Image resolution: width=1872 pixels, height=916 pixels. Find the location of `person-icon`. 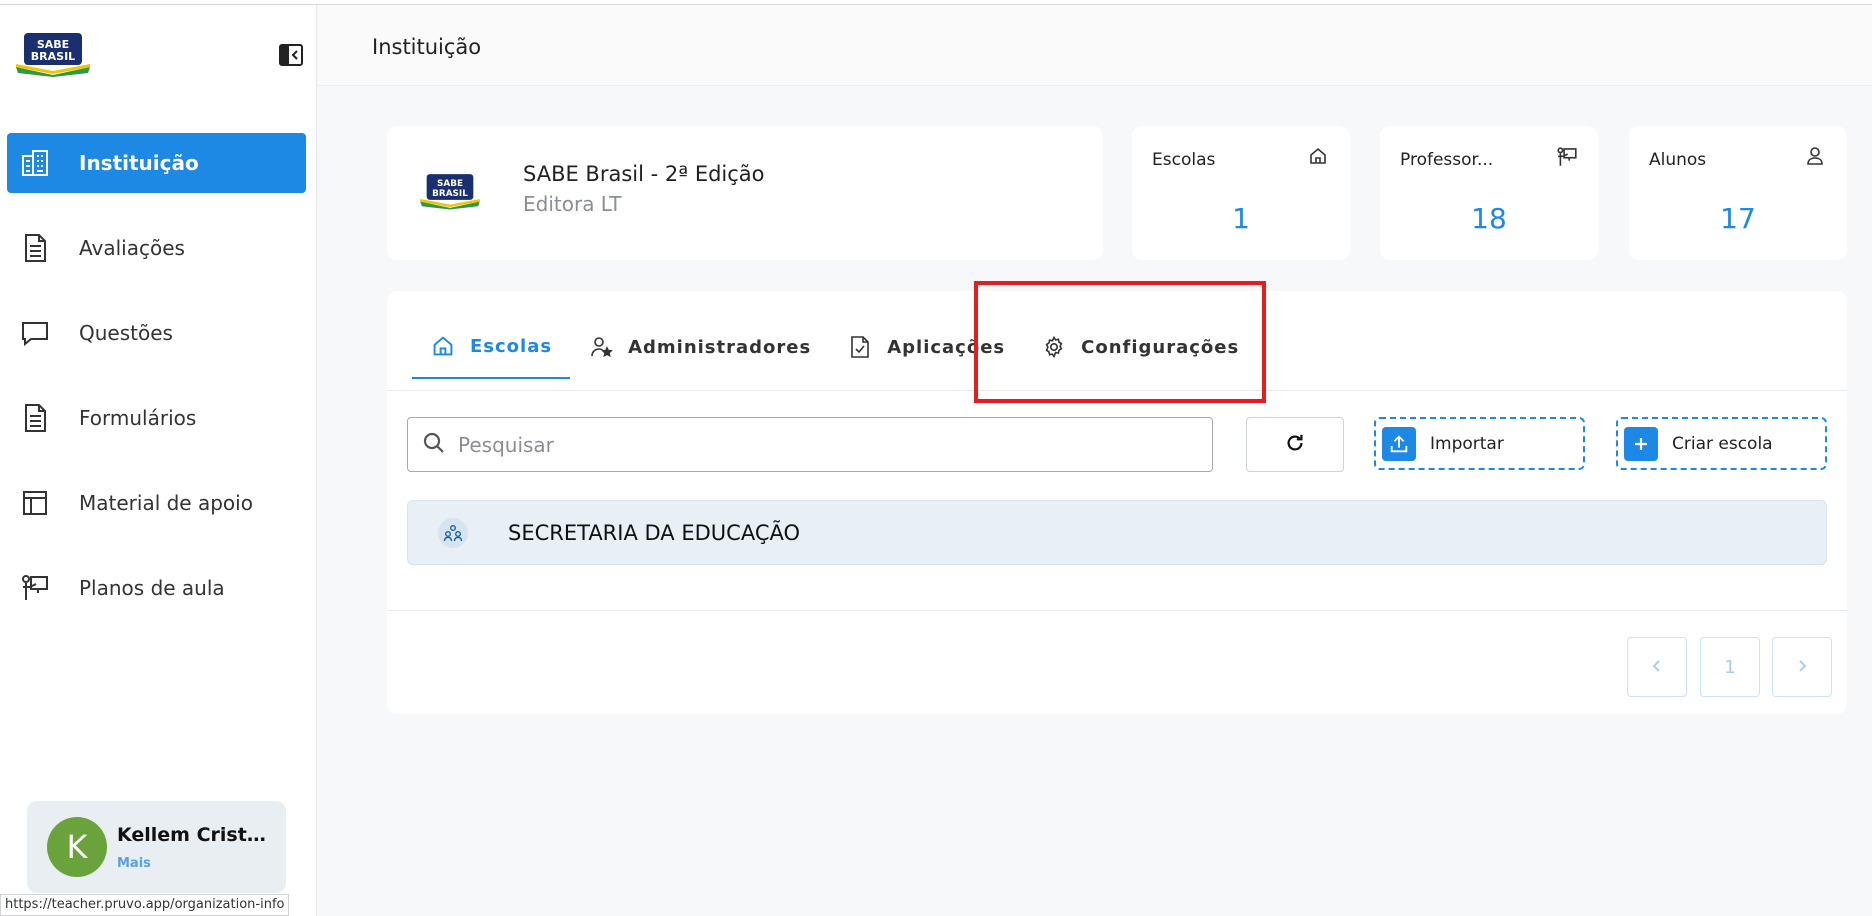

person-icon is located at coordinates (1816, 157).